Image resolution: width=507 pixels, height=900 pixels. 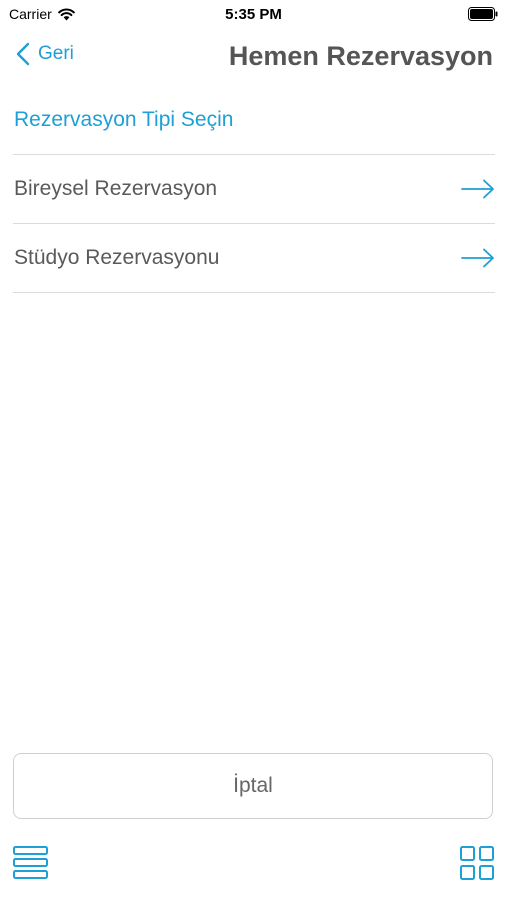 What do you see at coordinates (254, 258) in the screenshot?
I see `list-item-studio-reservation: Stüdyo Rezervasyonu` at bounding box center [254, 258].